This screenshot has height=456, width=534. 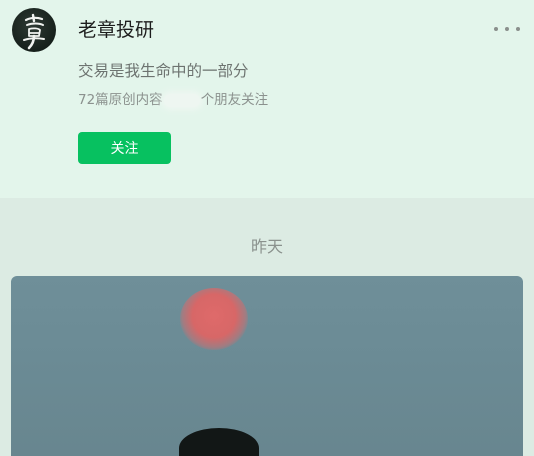 What do you see at coordinates (219, 442) in the screenshot?
I see `figure-silhouette` at bounding box center [219, 442].